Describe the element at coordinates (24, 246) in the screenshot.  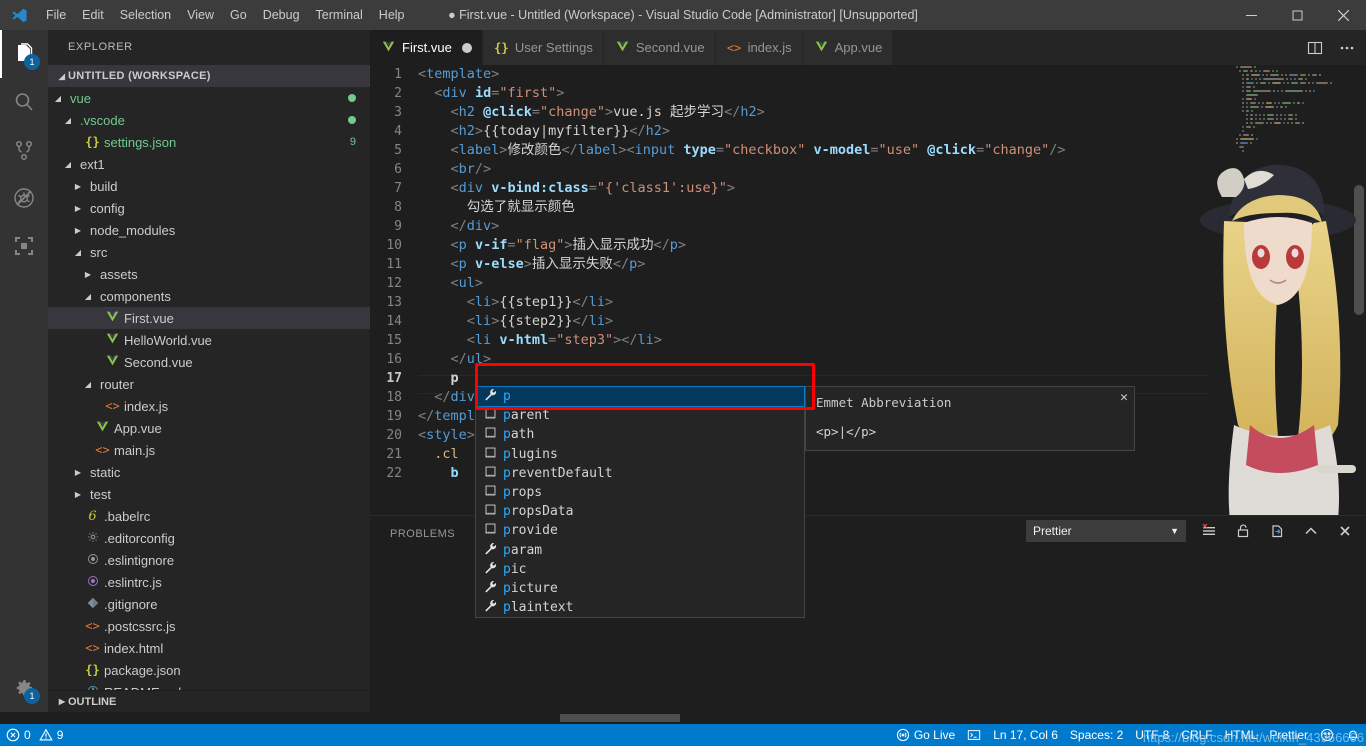
I see `activity-extensions` at that location.